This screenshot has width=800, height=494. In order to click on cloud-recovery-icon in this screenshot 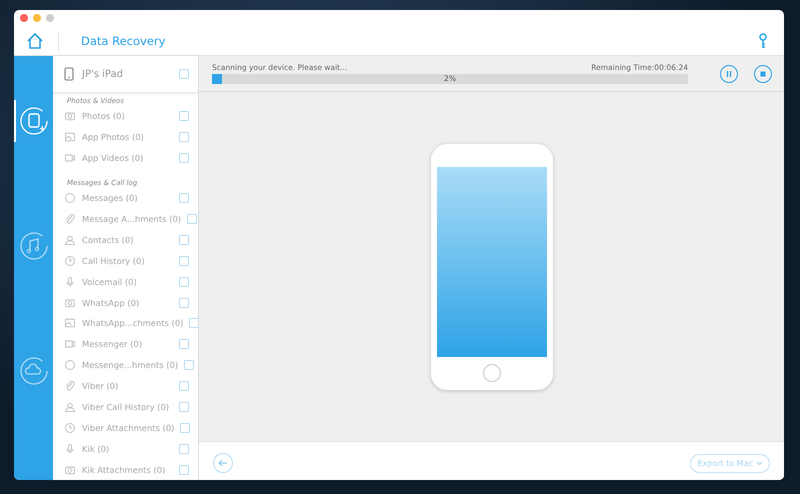, I will do `click(33, 371)`.